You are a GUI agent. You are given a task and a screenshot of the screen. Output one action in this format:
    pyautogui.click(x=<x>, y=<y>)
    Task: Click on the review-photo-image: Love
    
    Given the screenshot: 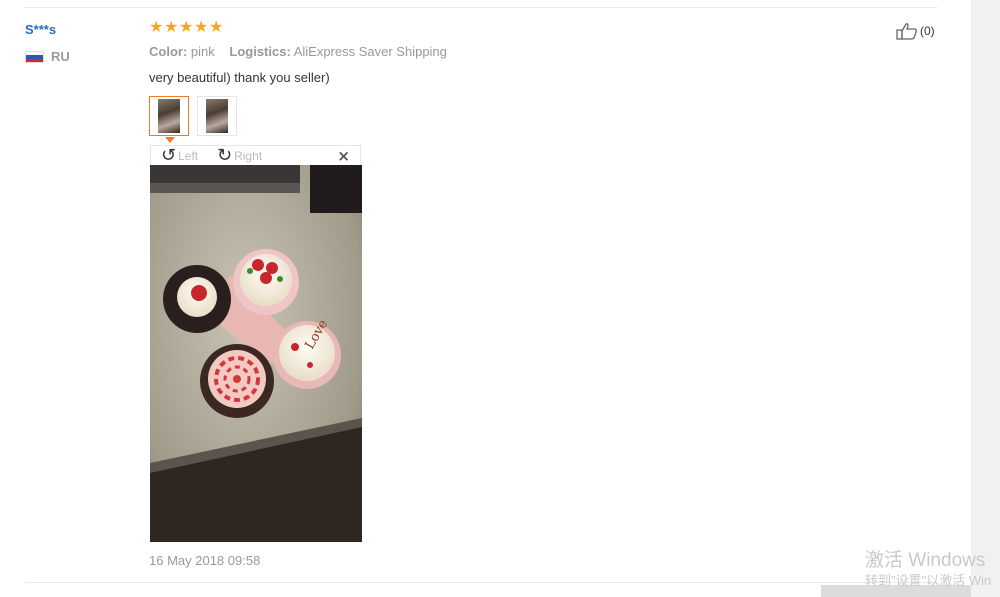 What is the action you would take?
    pyautogui.click(x=256, y=353)
    